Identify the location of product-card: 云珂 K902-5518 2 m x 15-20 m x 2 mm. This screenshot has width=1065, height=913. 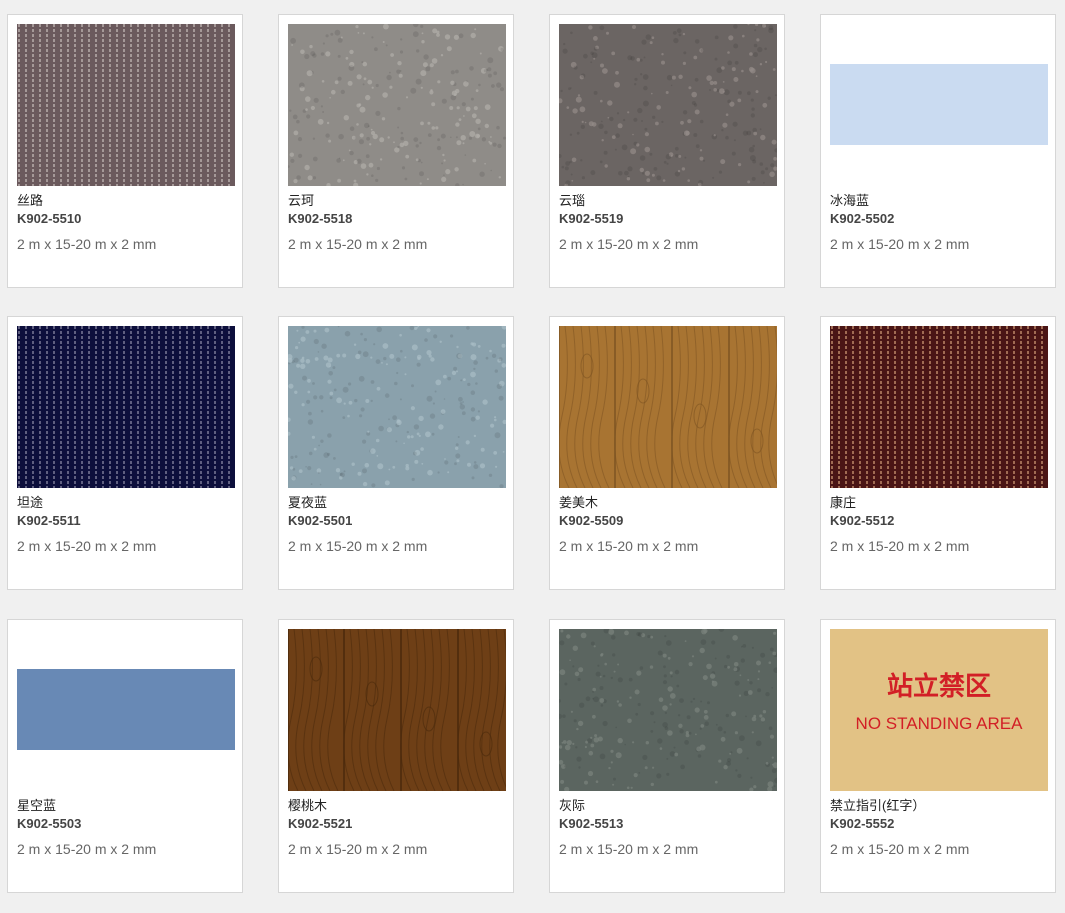
(396, 151).